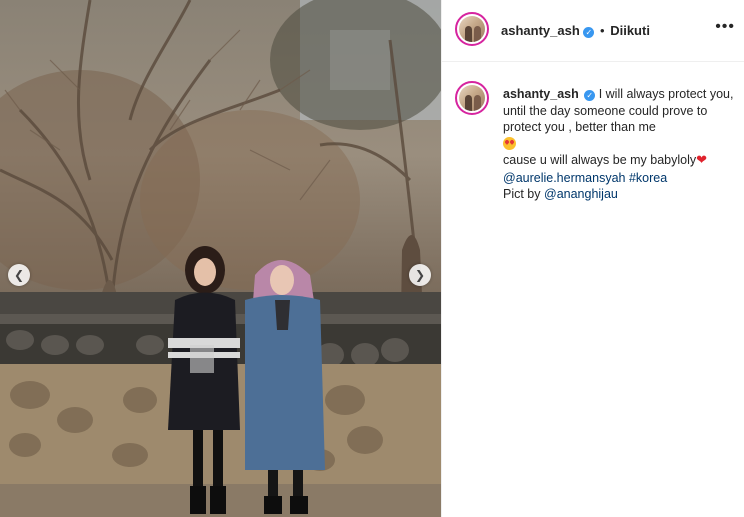  I want to click on caption-text-line2: cause u will always be my babyloly, so click(600, 160).